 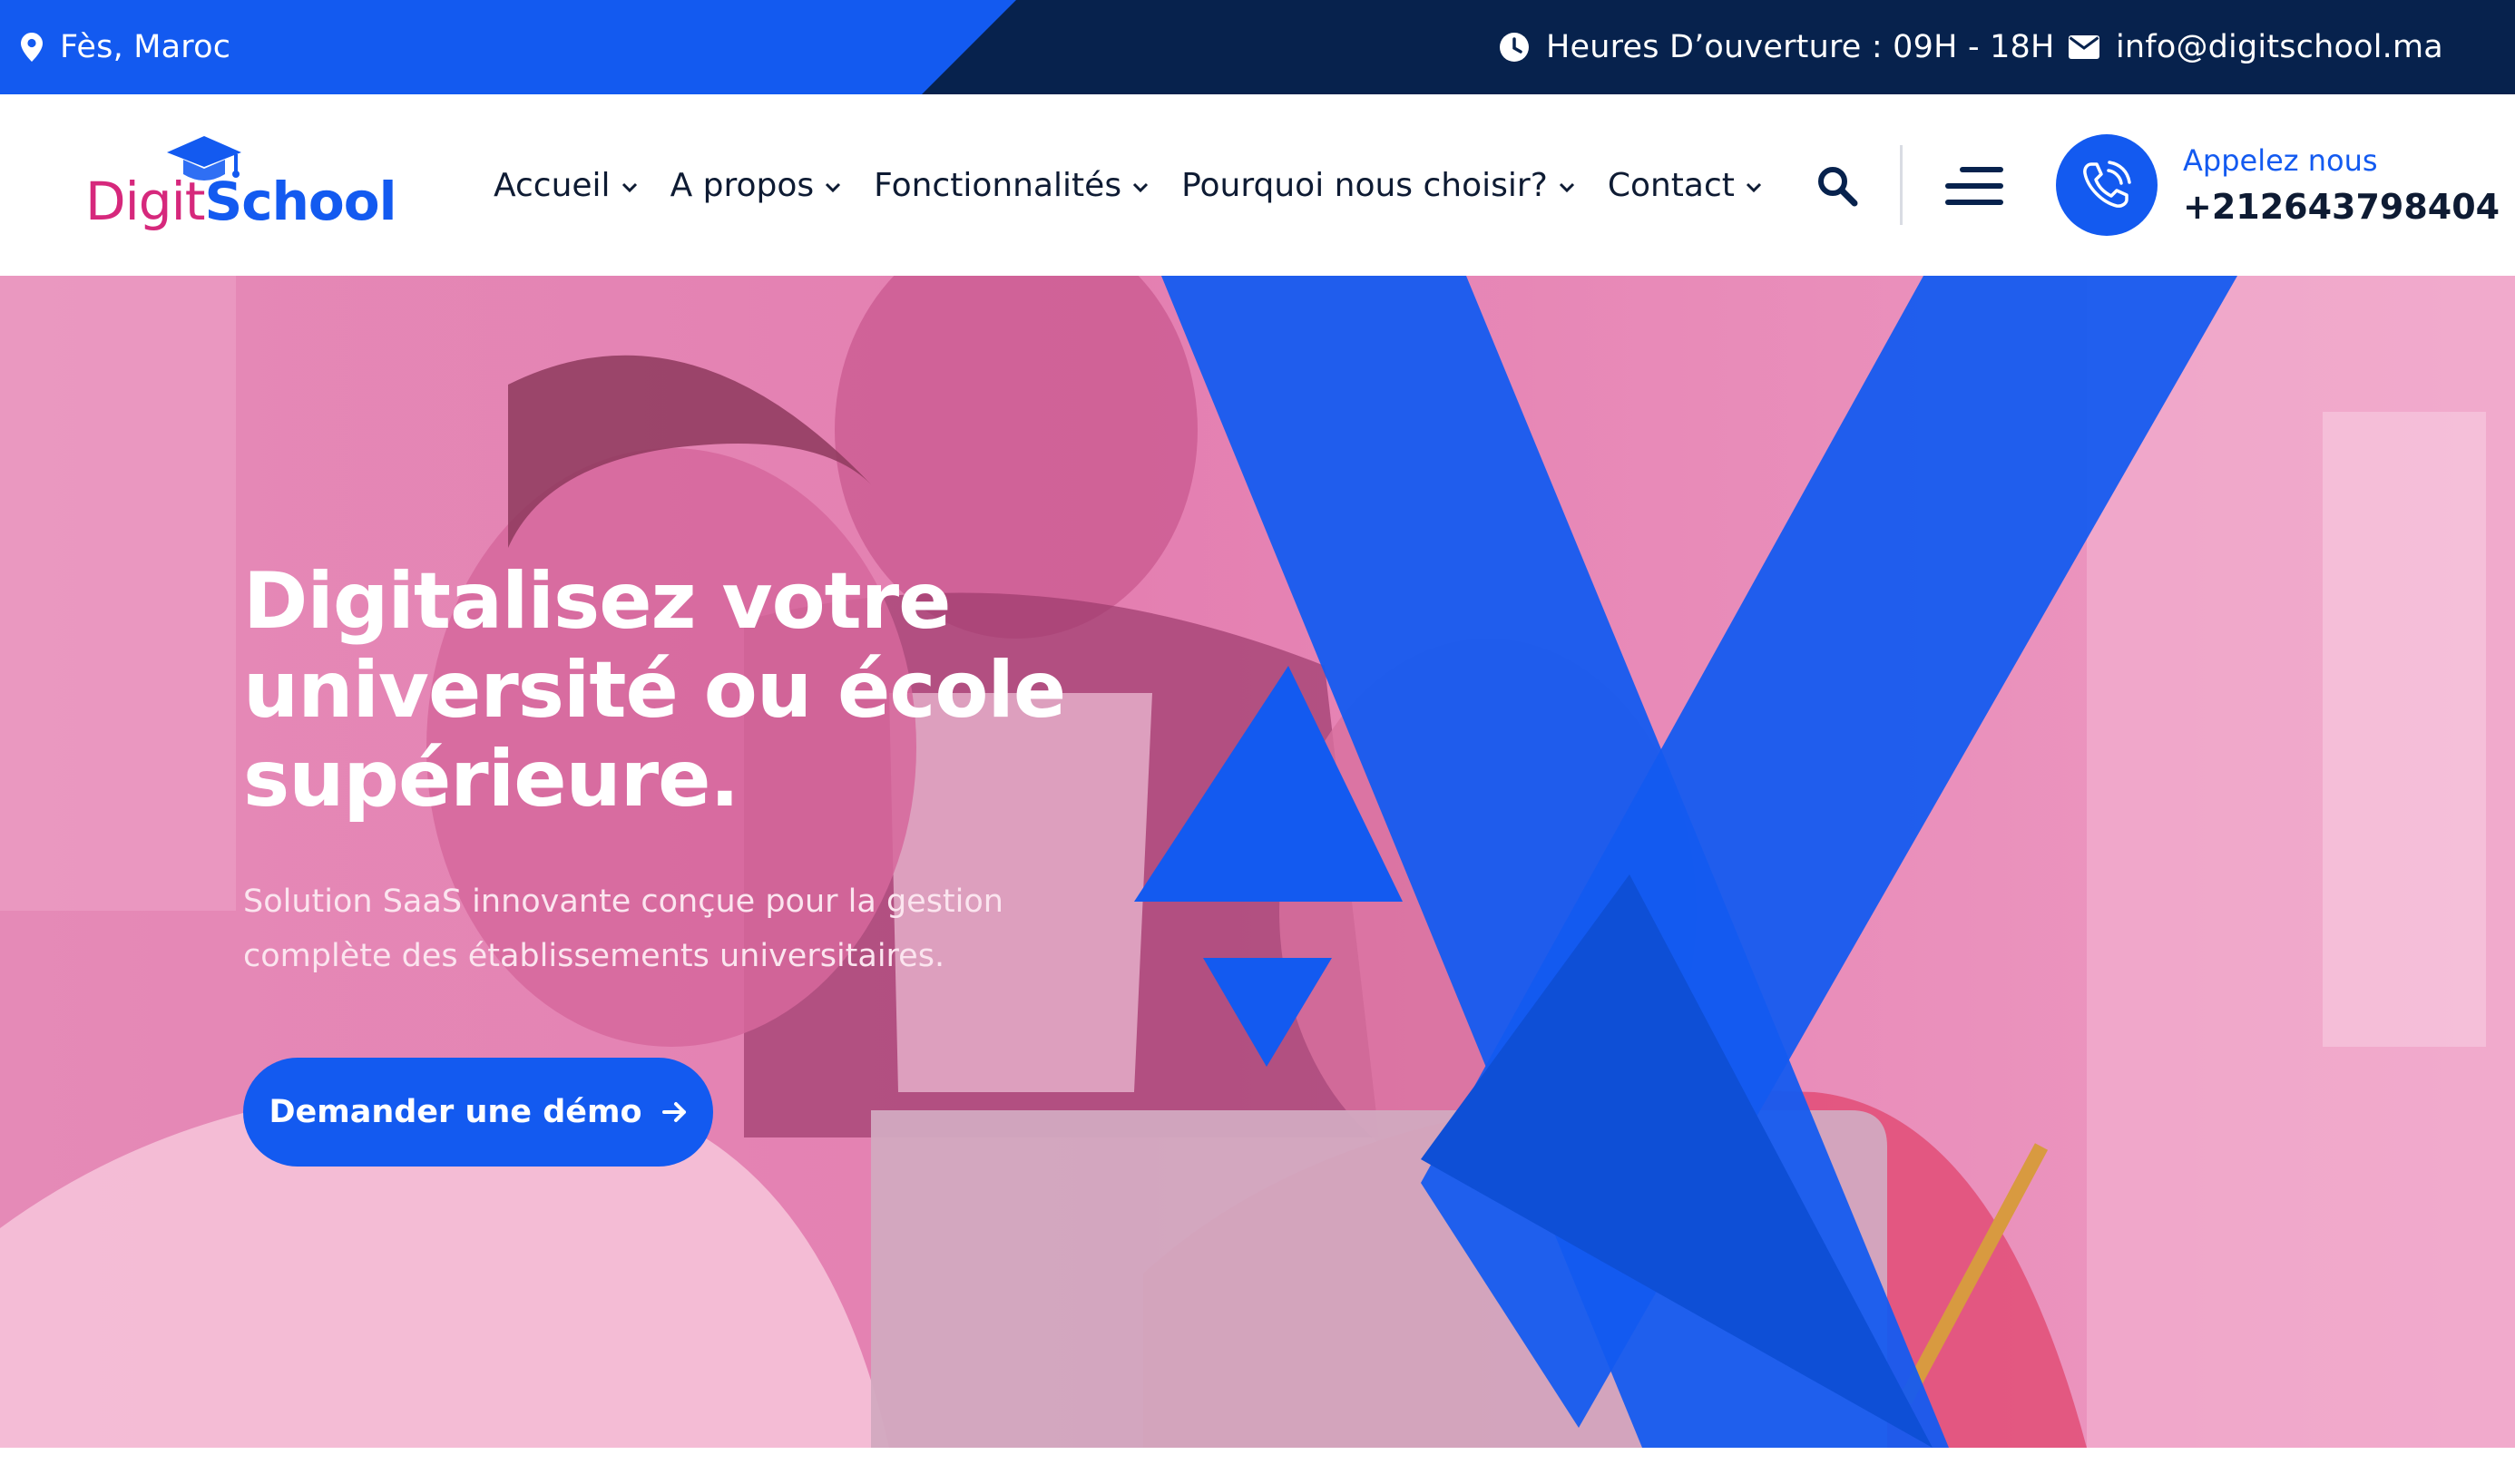 I want to click on request-demo-label: Demander une démo, so click(x=455, y=1112).